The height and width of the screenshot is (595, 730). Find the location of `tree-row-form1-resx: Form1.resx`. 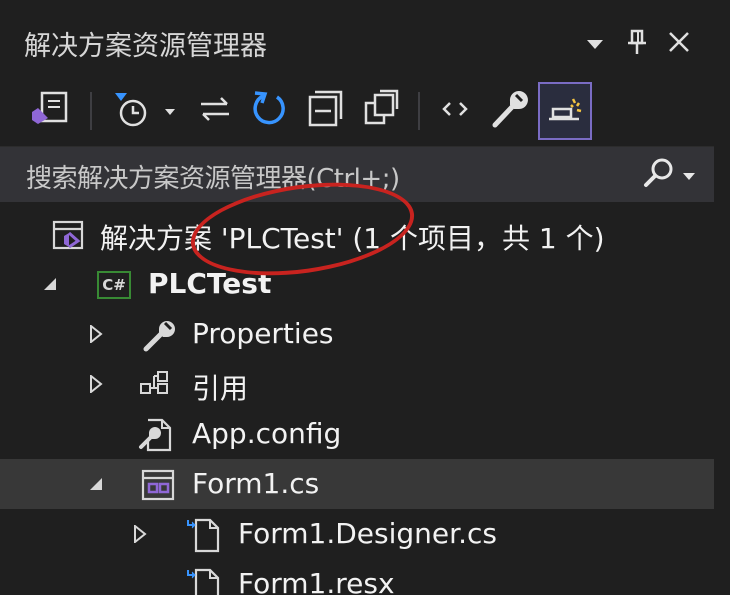

tree-row-form1-resx: Form1.resx is located at coordinates (357, 577).